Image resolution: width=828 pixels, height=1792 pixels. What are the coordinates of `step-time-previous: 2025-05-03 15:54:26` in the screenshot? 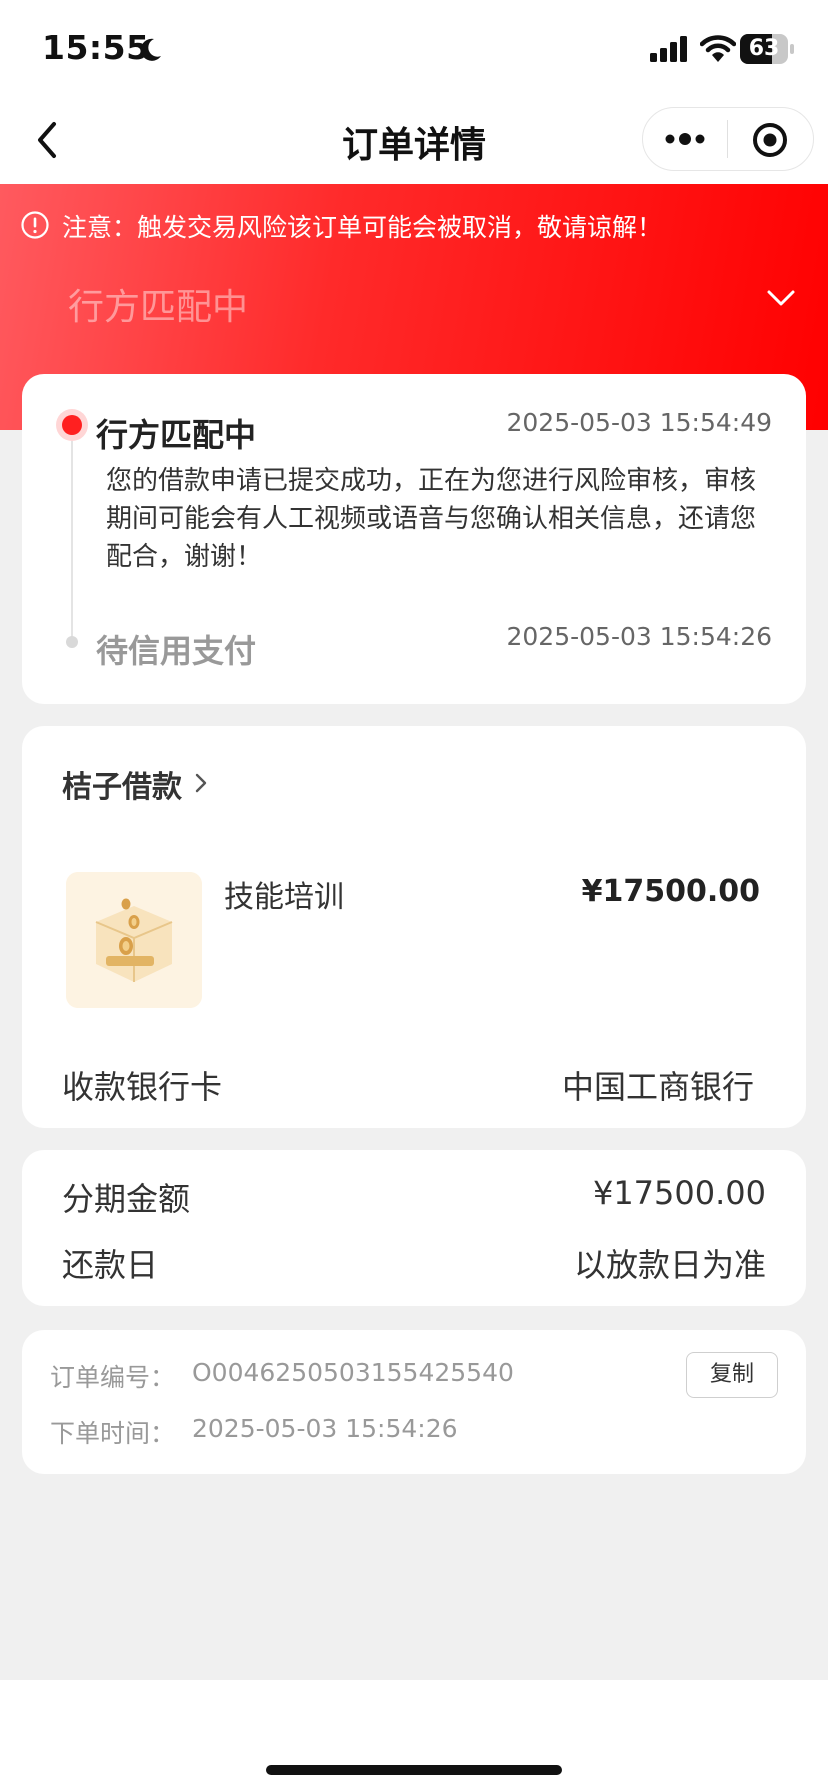 It's located at (639, 636).